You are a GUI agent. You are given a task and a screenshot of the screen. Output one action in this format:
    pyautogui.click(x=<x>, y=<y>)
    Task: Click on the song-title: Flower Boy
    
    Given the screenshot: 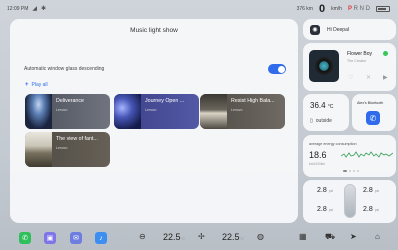 What is the action you would take?
    pyautogui.click(x=360, y=54)
    